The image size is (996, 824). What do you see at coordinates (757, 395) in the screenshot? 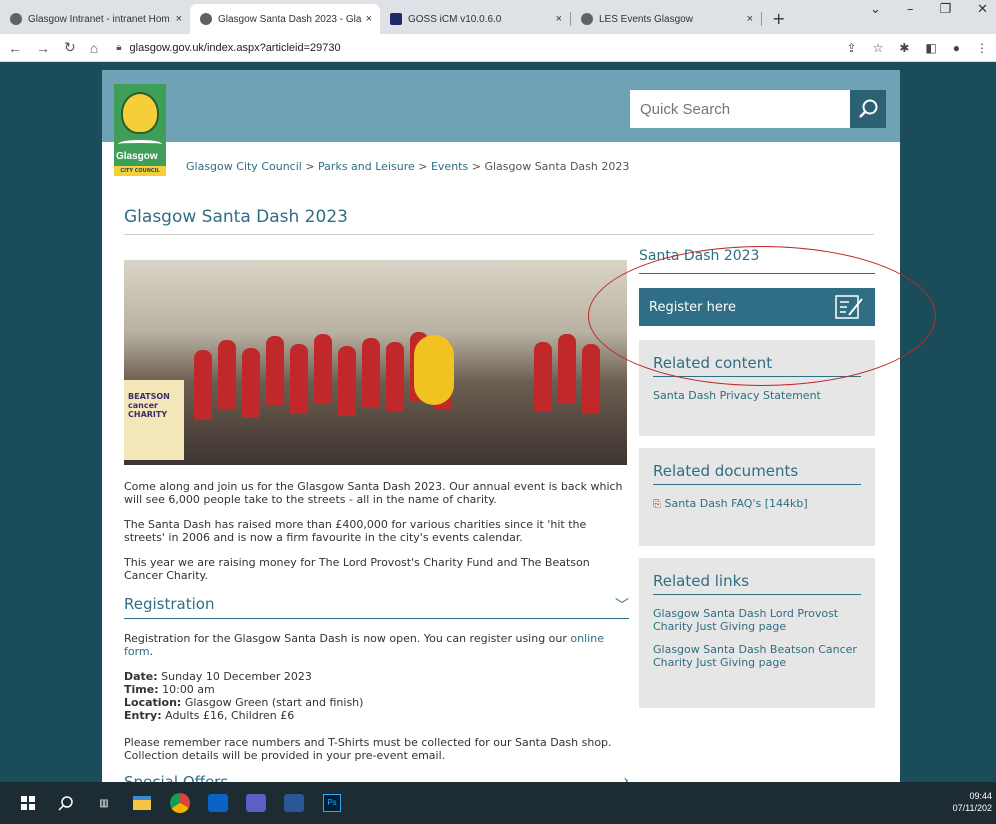
I see `privacy-statement-link: Santa Dash Privacy Statement` at bounding box center [757, 395].